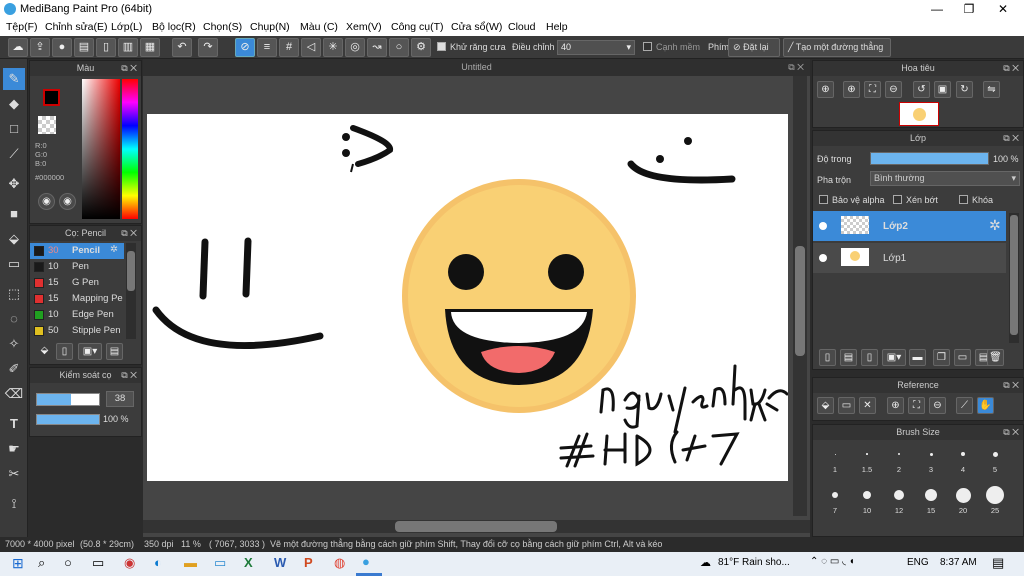 Image resolution: width=1024 pixels, height=576 pixels. Describe the element at coordinates (77, 331) in the screenshot. I see `brush-item: 50 Stipple Pen` at that location.